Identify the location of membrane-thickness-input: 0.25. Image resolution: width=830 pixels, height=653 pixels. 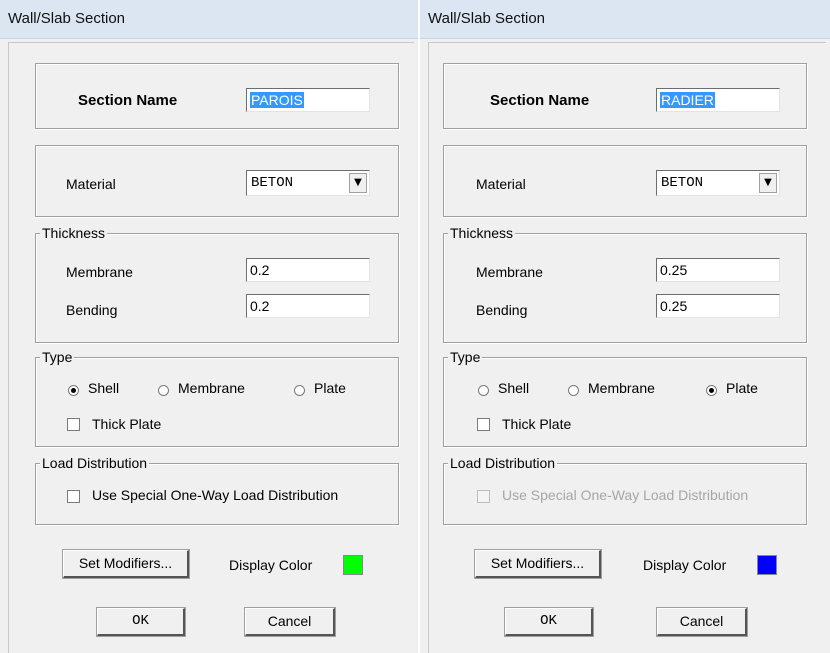
(718, 270).